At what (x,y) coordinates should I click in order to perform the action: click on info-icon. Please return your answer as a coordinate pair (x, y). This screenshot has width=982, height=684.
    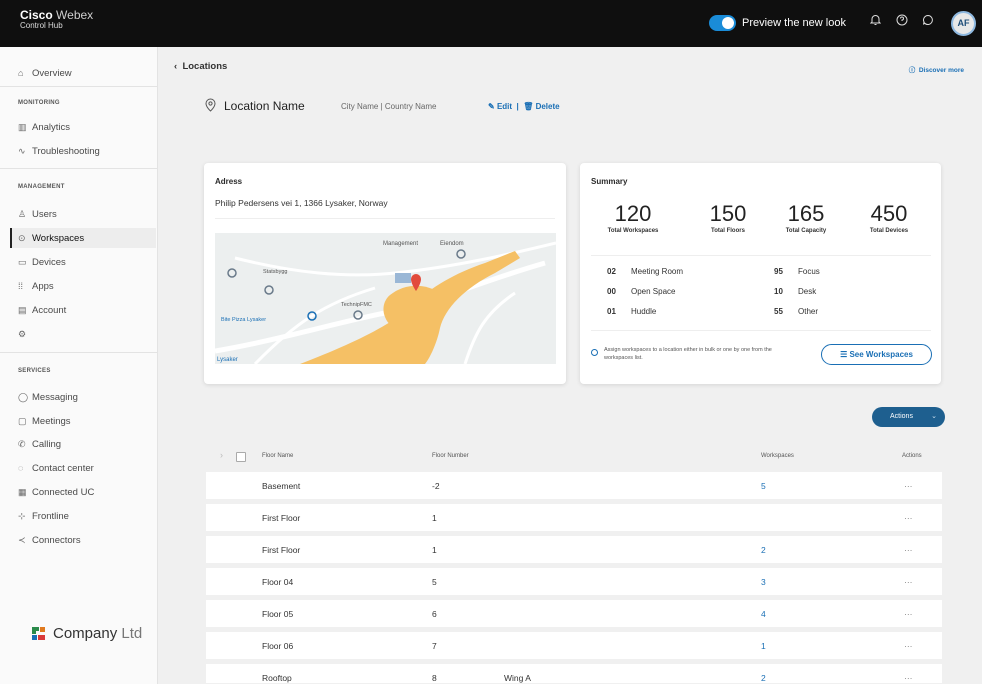
    Looking at the image, I should click on (594, 352).